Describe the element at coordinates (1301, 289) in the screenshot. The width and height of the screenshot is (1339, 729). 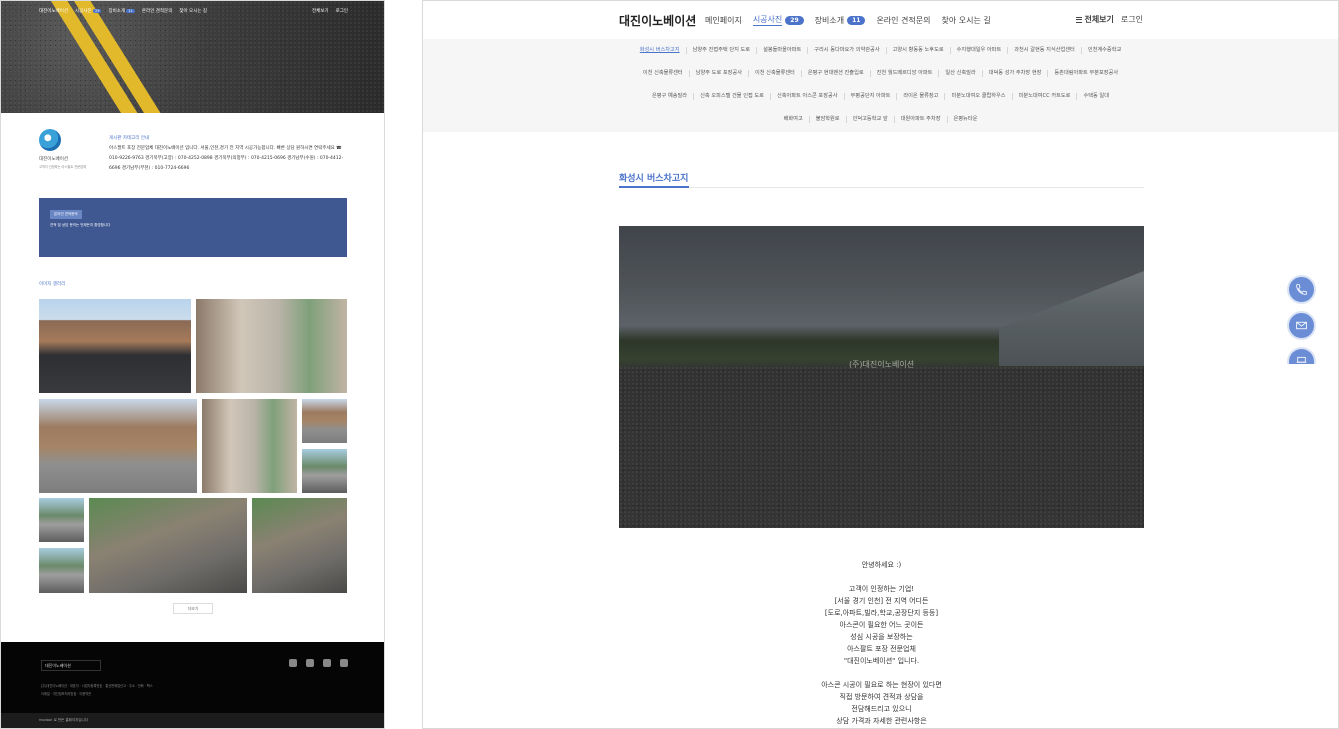
I see `phone-fab-button` at that location.